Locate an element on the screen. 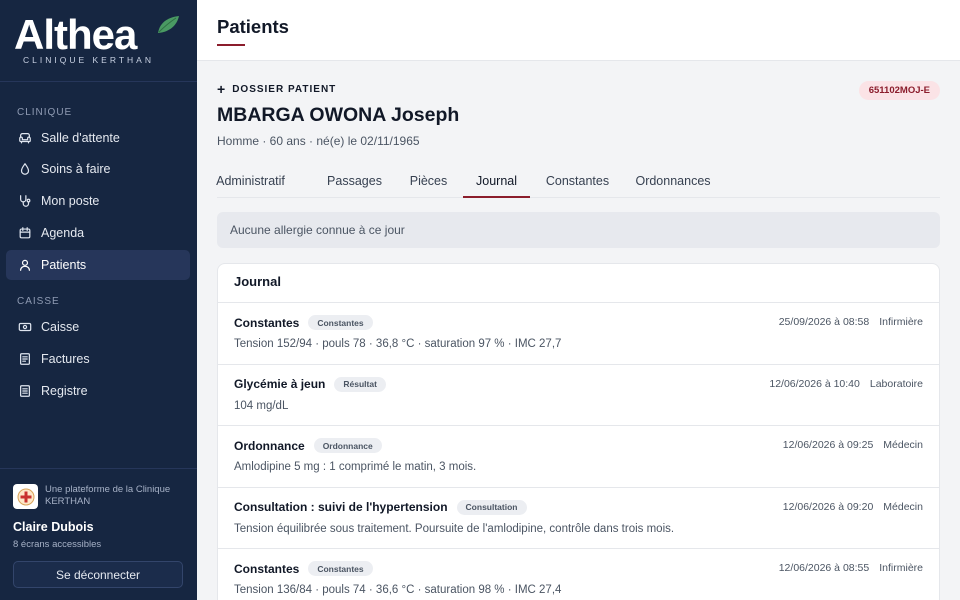  sidebar-item-registre: Registre is located at coordinates (98, 391).